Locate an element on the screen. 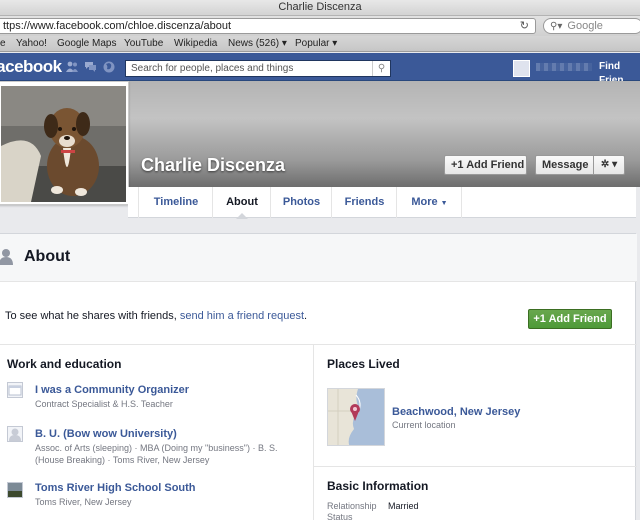  work-education-title: Work and education is located at coordinates (64, 364).